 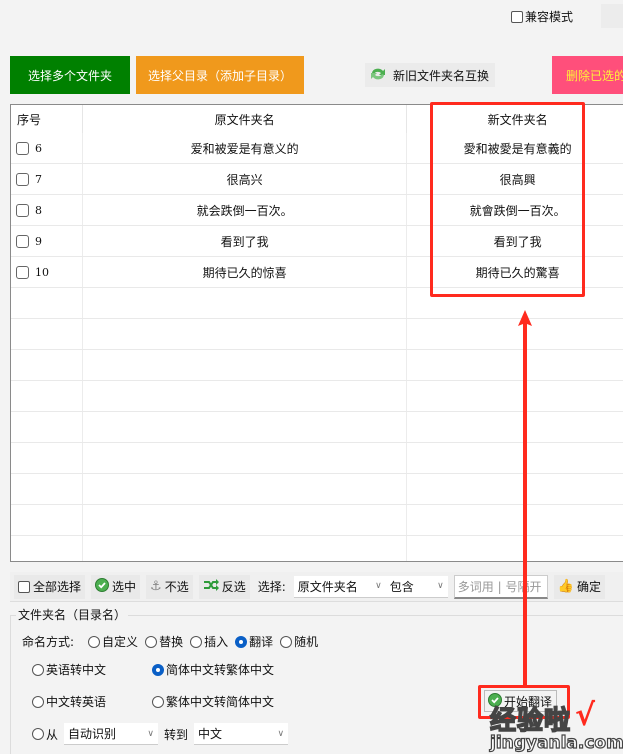 What do you see at coordinates (549, 17) in the screenshot?
I see `compat-mode-label: 兼容模式` at bounding box center [549, 17].